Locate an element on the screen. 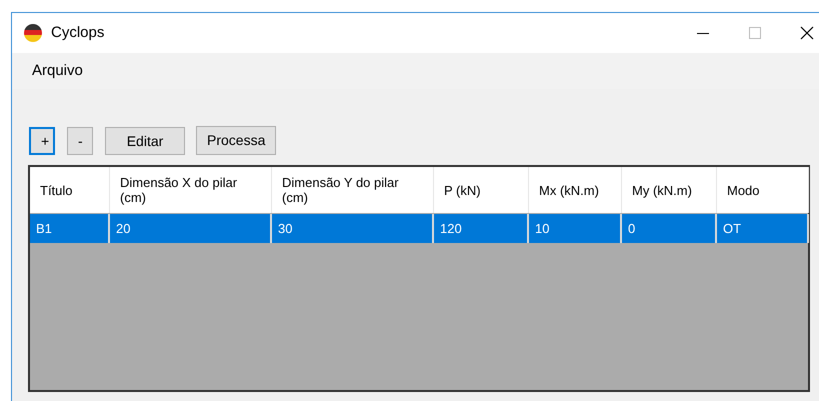 The height and width of the screenshot is (401, 819). table-cell: B1 is located at coordinates (70, 228).